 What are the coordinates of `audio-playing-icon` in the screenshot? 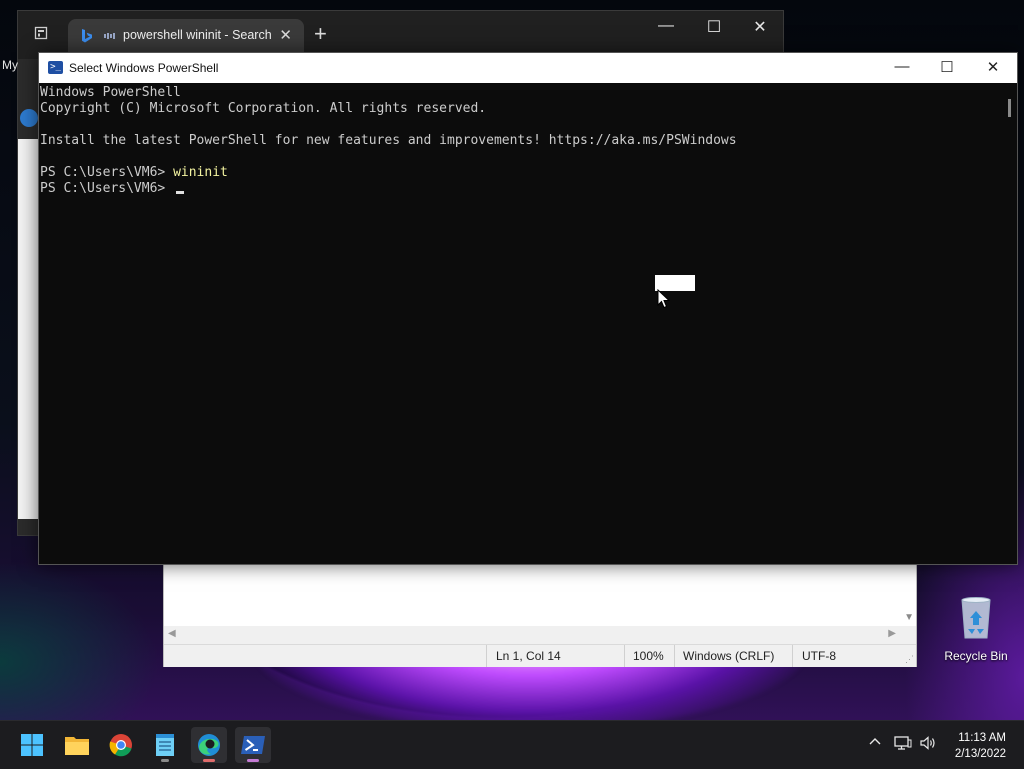 It's located at (109, 36).